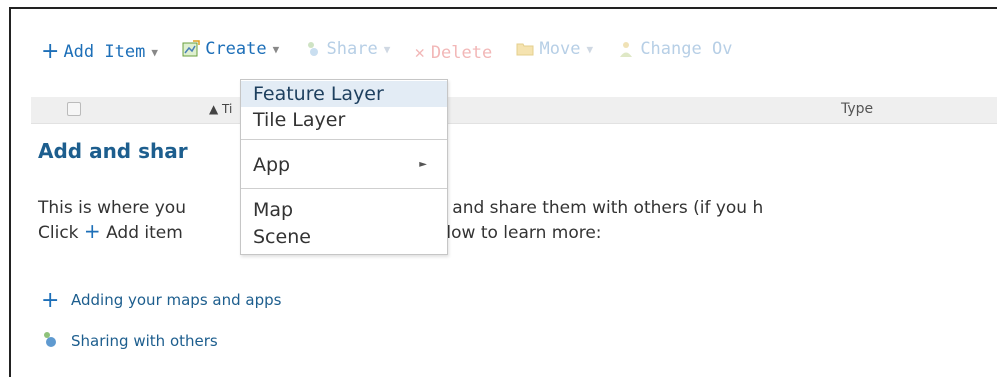  I want to click on title-column-header: ▲ Ti, so click(220, 109).